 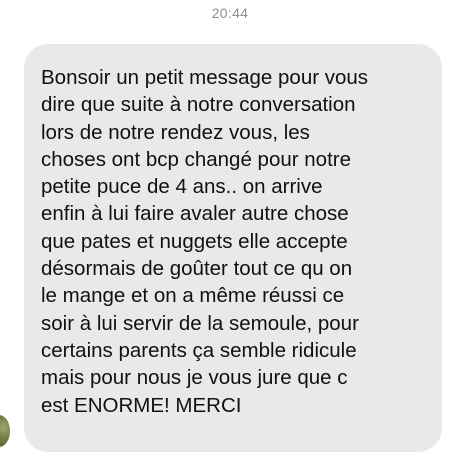 I want to click on sender-avatar, so click(x=5, y=431).